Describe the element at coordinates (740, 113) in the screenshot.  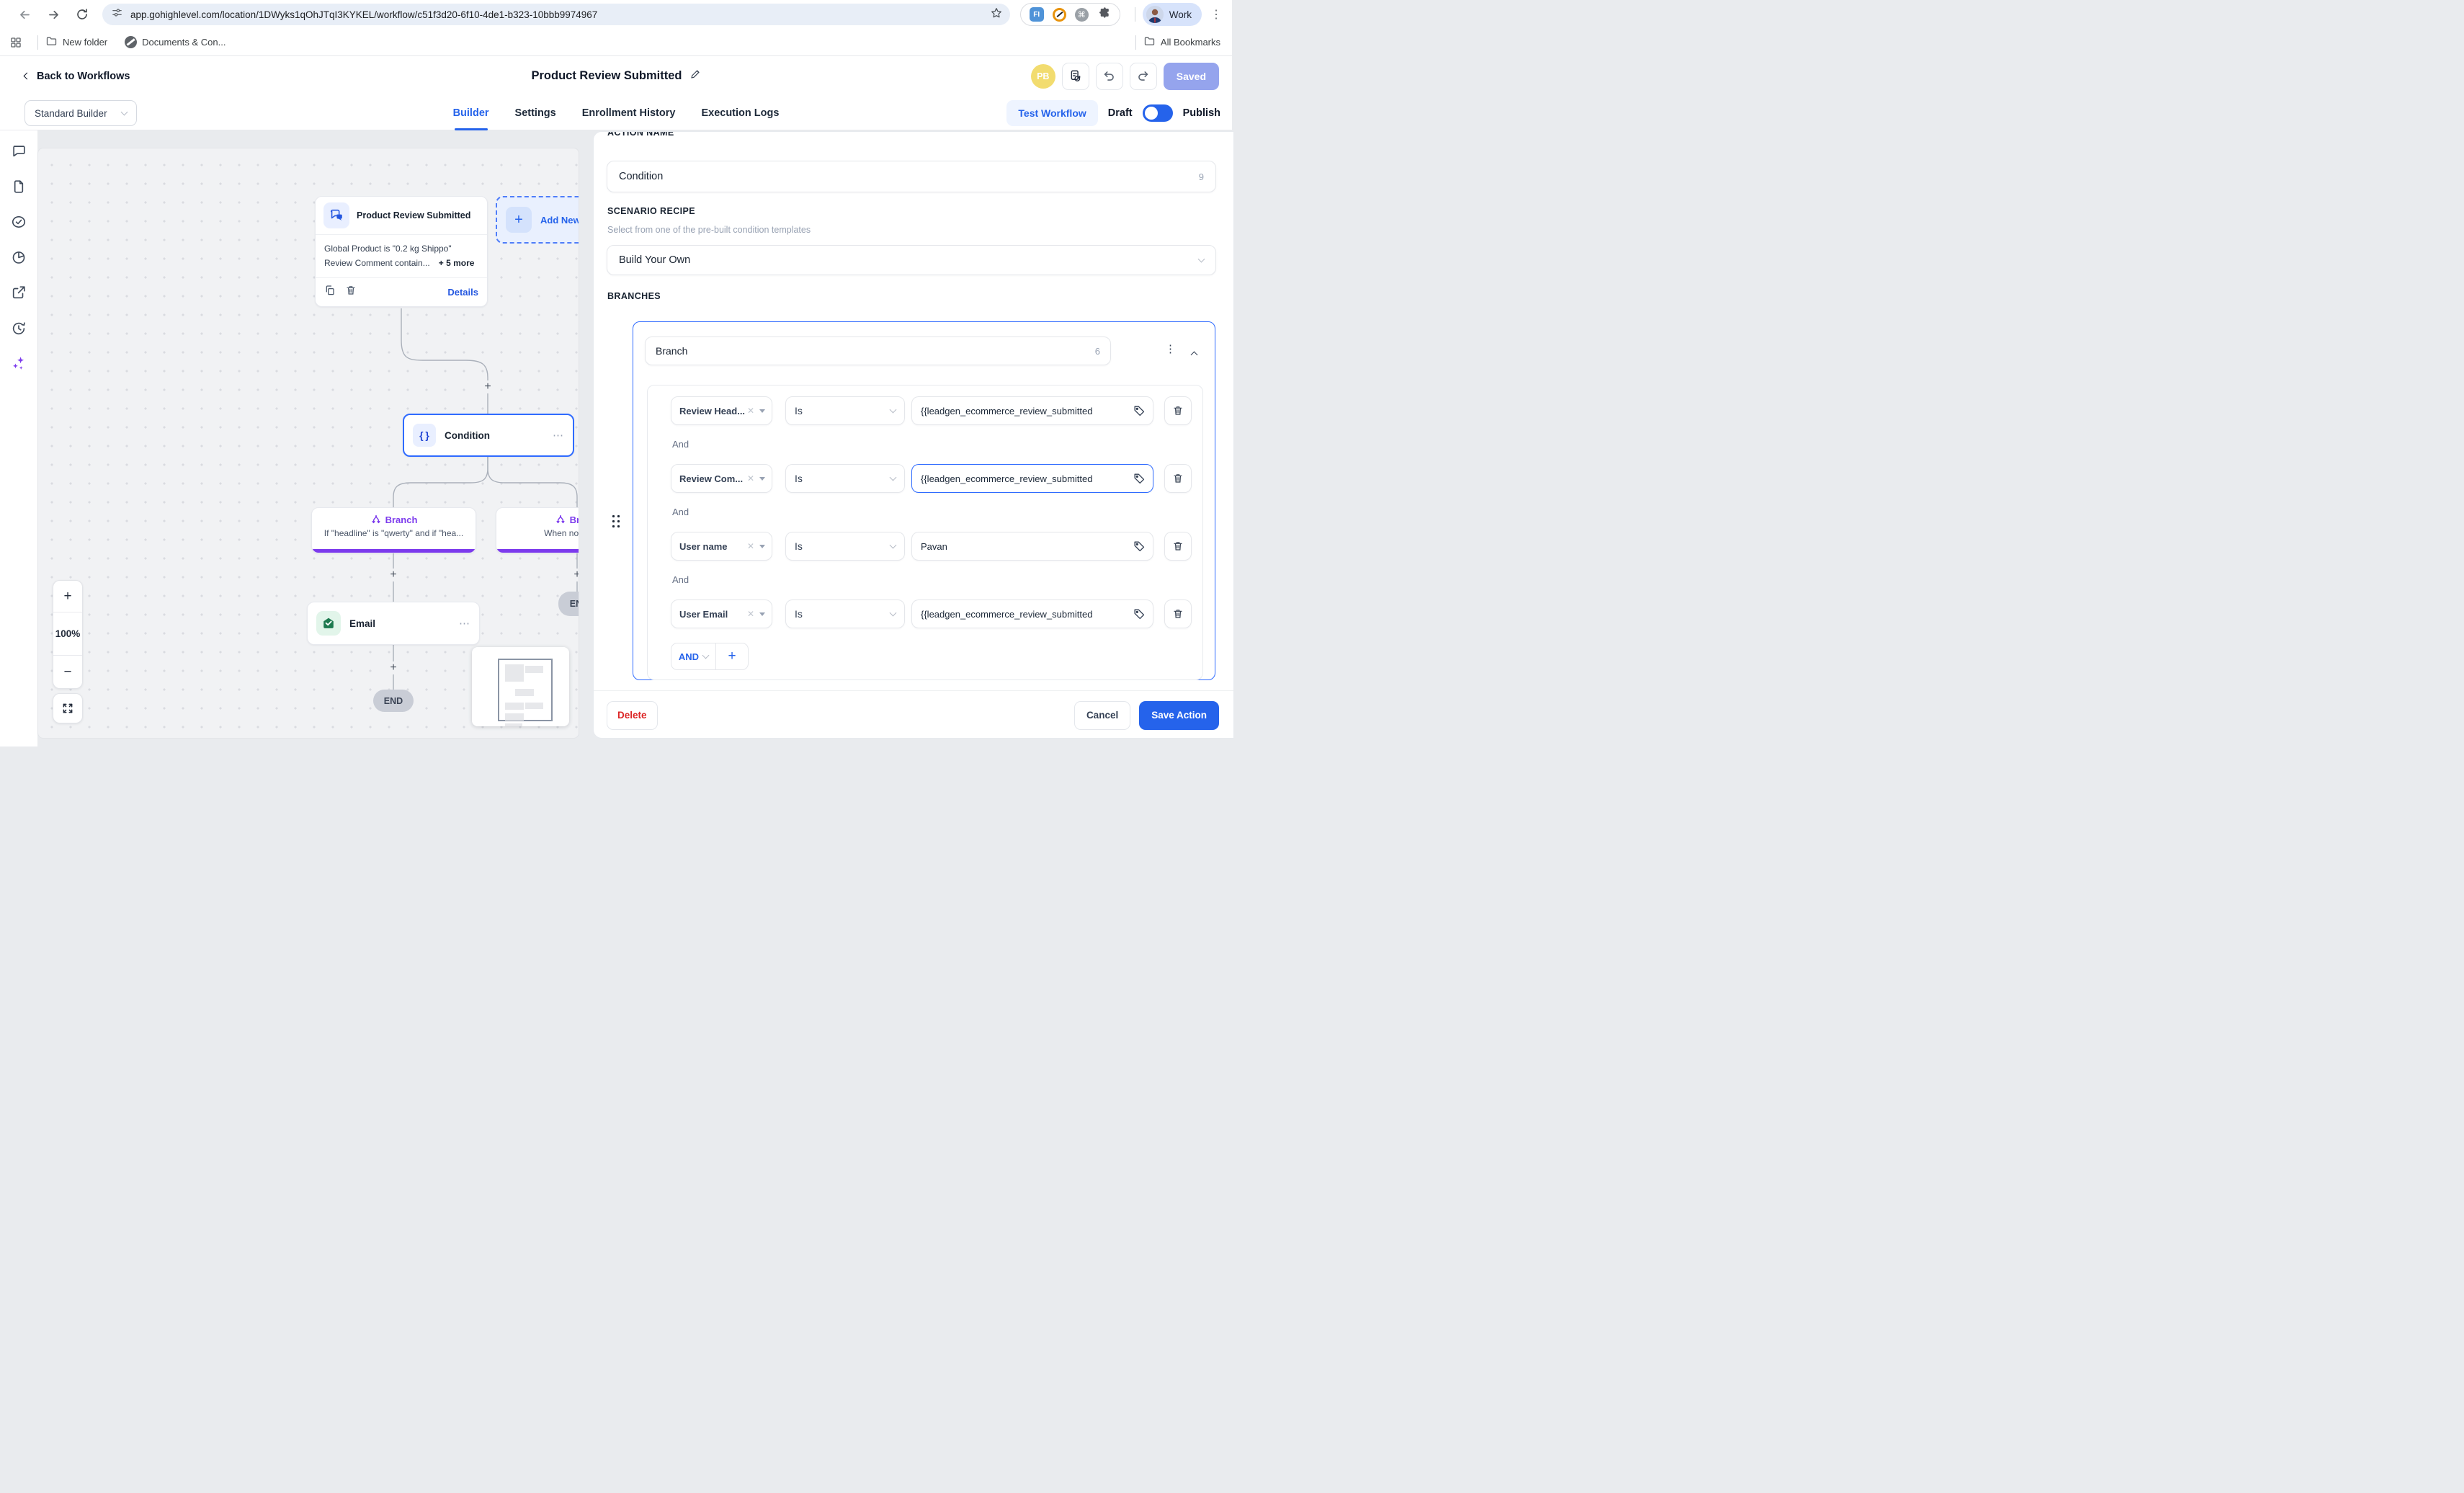
I see `tab-execution-logs: Execution Logs` at that location.